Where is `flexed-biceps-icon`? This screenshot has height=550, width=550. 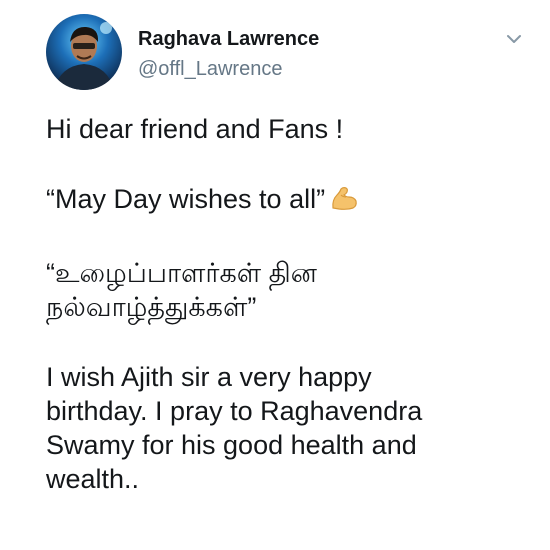 flexed-biceps-icon is located at coordinates (344, 203).